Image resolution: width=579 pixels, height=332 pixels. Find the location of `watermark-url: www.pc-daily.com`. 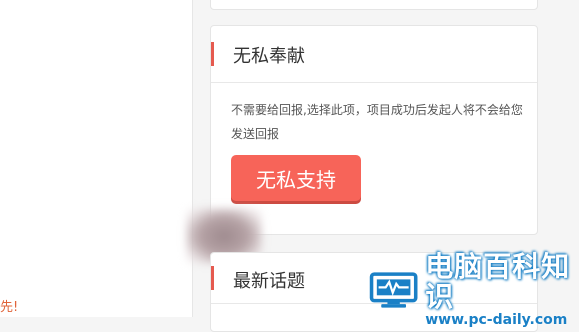

watermark-url: www.pc-daily.com is located at coordinates (496, 319).